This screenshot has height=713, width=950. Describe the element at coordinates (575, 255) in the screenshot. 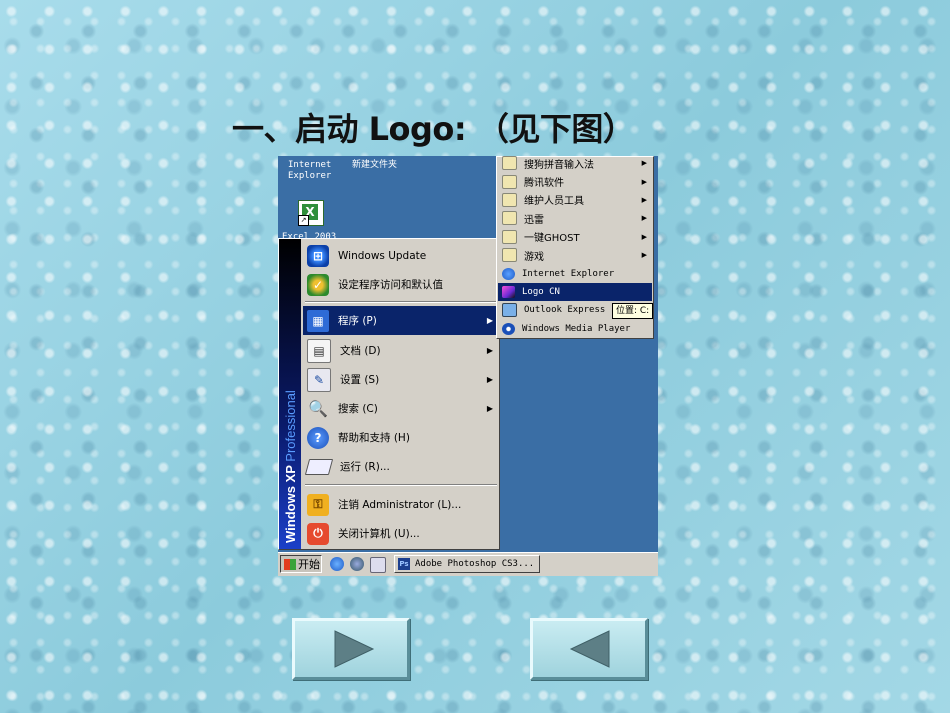

I see `submenu-item-games: 游戏 ▶` at that location.